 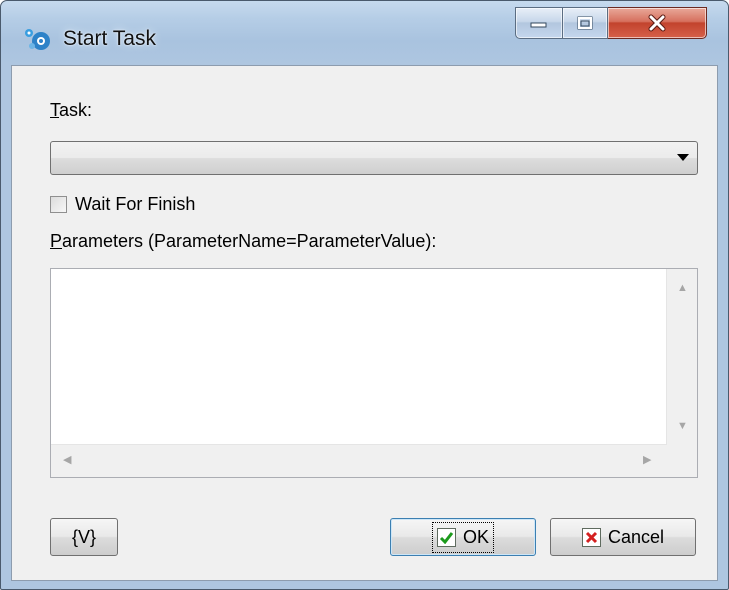 I want to click on minimize-button, so click(x=539, y=23).